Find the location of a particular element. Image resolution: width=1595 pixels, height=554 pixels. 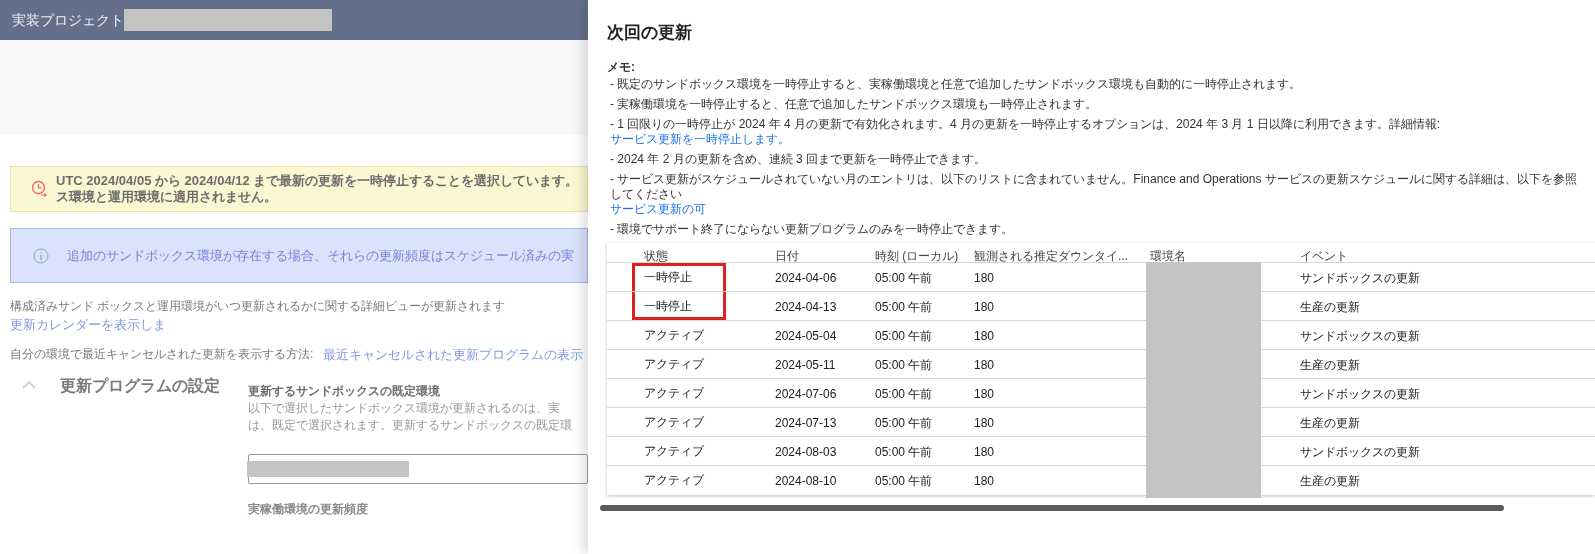

warning-text: UTC 2024/04/05 から 2024/04/12 まで最新の更新を一時停止することを選択しています。 is located at coordinates (317, 181).